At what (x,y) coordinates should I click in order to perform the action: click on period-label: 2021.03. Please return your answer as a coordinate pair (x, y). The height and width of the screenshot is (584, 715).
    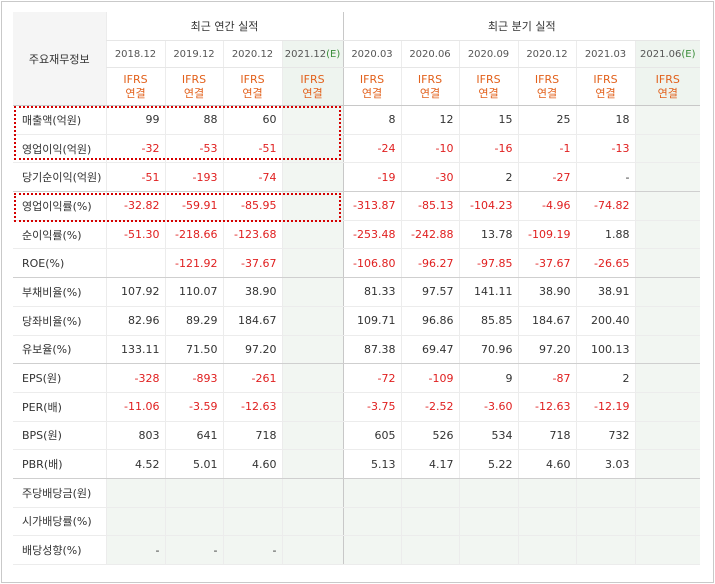
    Looking at the image, I should click on (605, 54).